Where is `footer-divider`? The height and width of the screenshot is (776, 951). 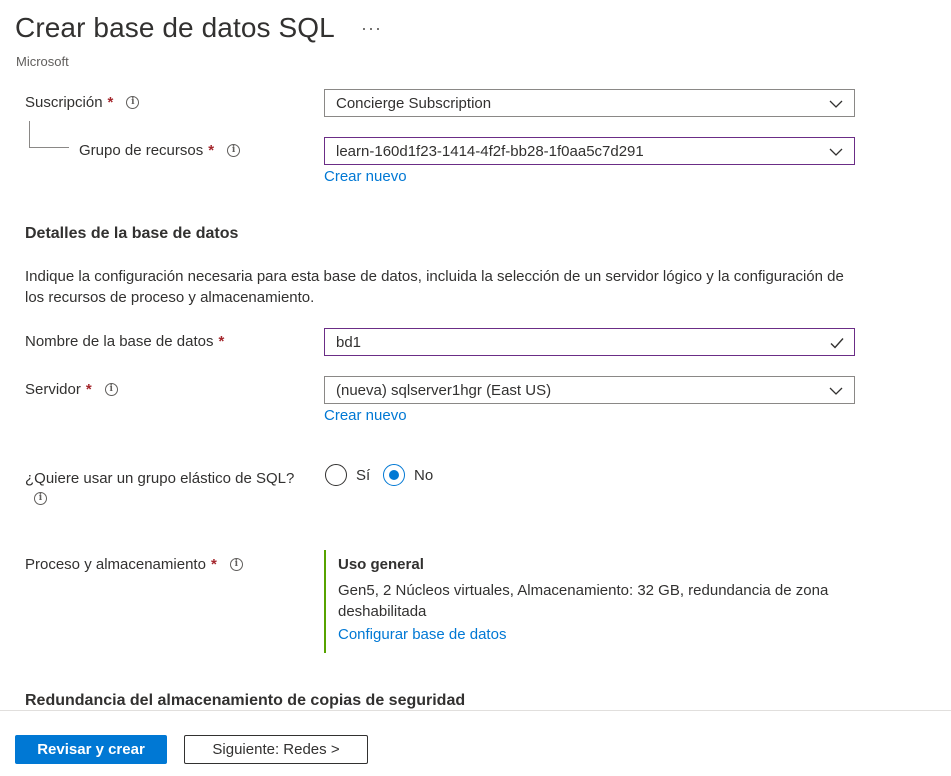 footer-divider is located at coordinates (475, 710).